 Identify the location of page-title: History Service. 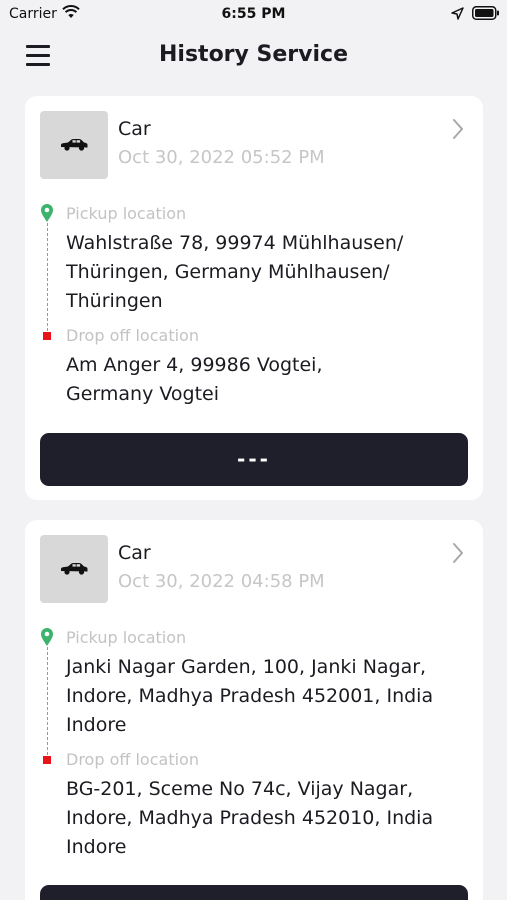
(253, 54).